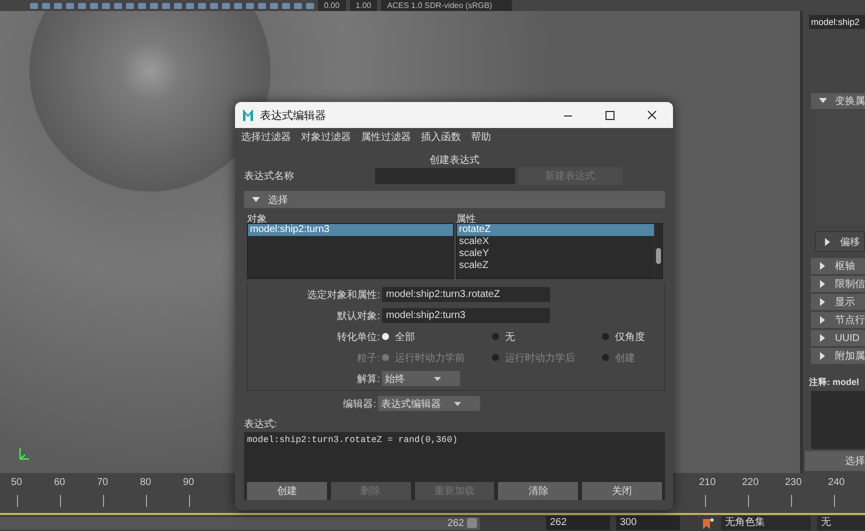 Image resolution: width=865 pixels, height=531 pixels. I want to click on bookmark-icon, so click(708, 523).